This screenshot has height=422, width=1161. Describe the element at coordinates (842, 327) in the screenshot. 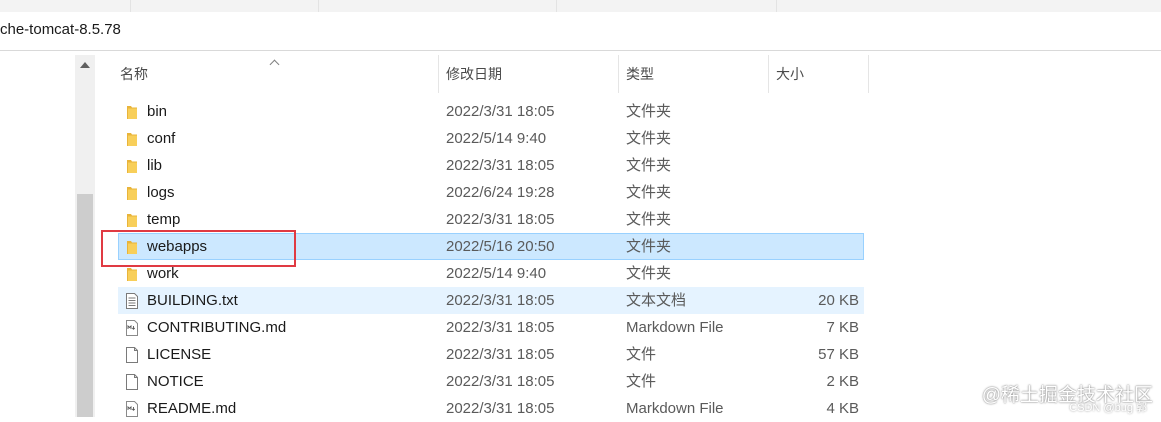

I see `file-size: 7 KB` at that location.